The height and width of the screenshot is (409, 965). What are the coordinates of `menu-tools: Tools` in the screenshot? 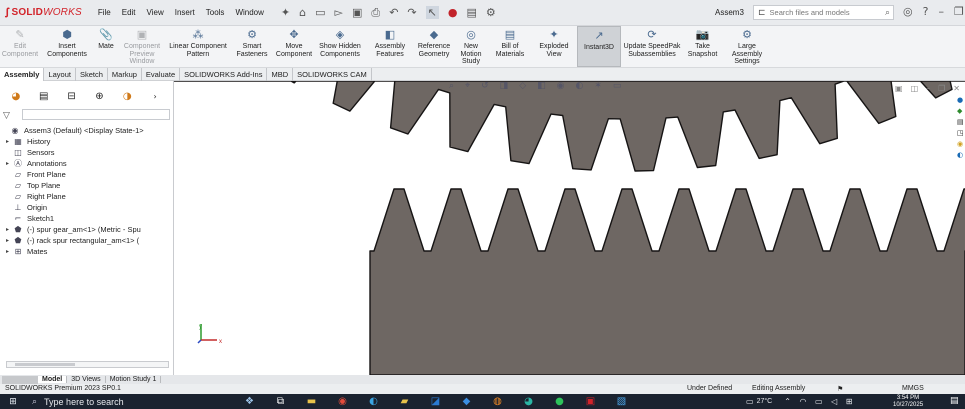 It's located at (215, 12).